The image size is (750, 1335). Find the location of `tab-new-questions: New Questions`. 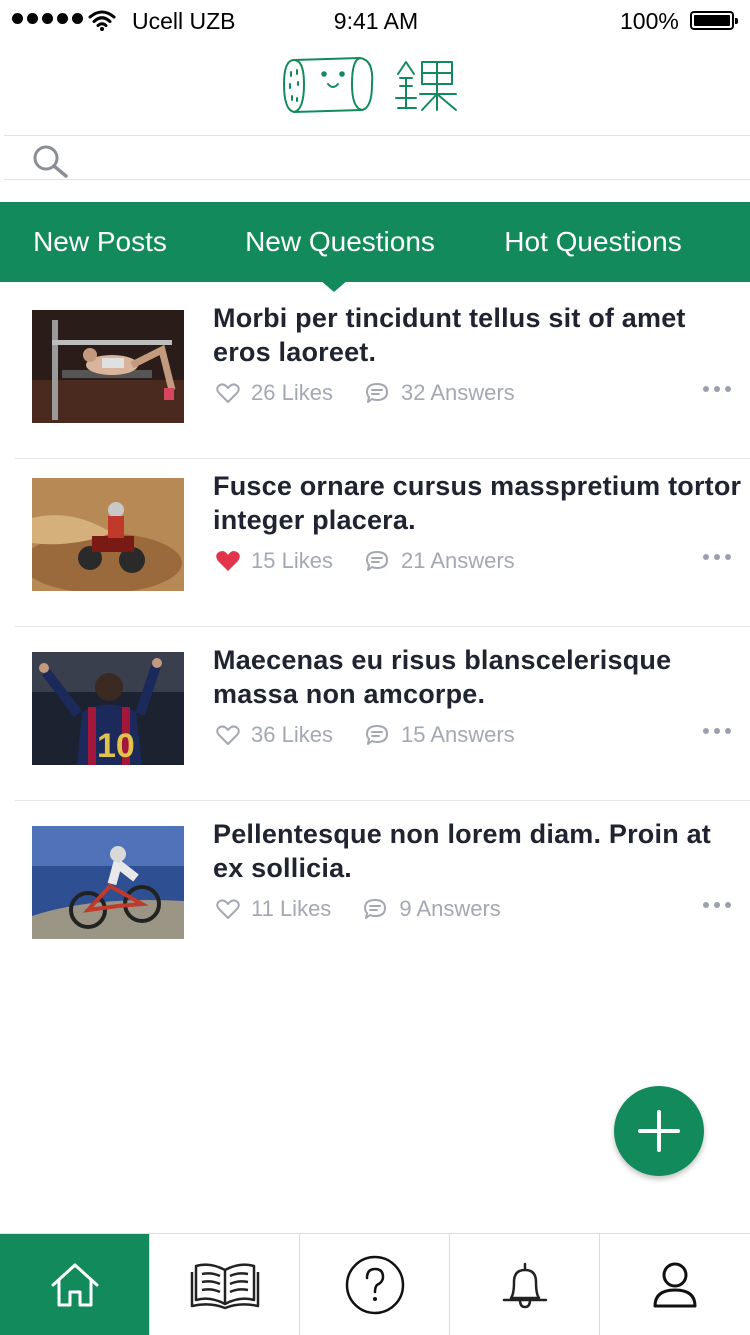

tab-new-questions: New Questions is located at coordinates (340, 242).